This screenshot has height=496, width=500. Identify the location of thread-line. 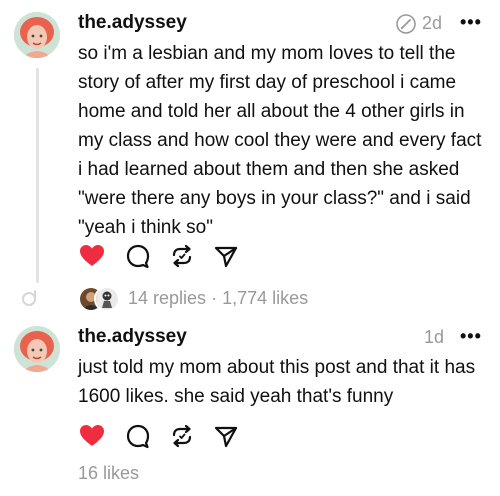
(37, 175).